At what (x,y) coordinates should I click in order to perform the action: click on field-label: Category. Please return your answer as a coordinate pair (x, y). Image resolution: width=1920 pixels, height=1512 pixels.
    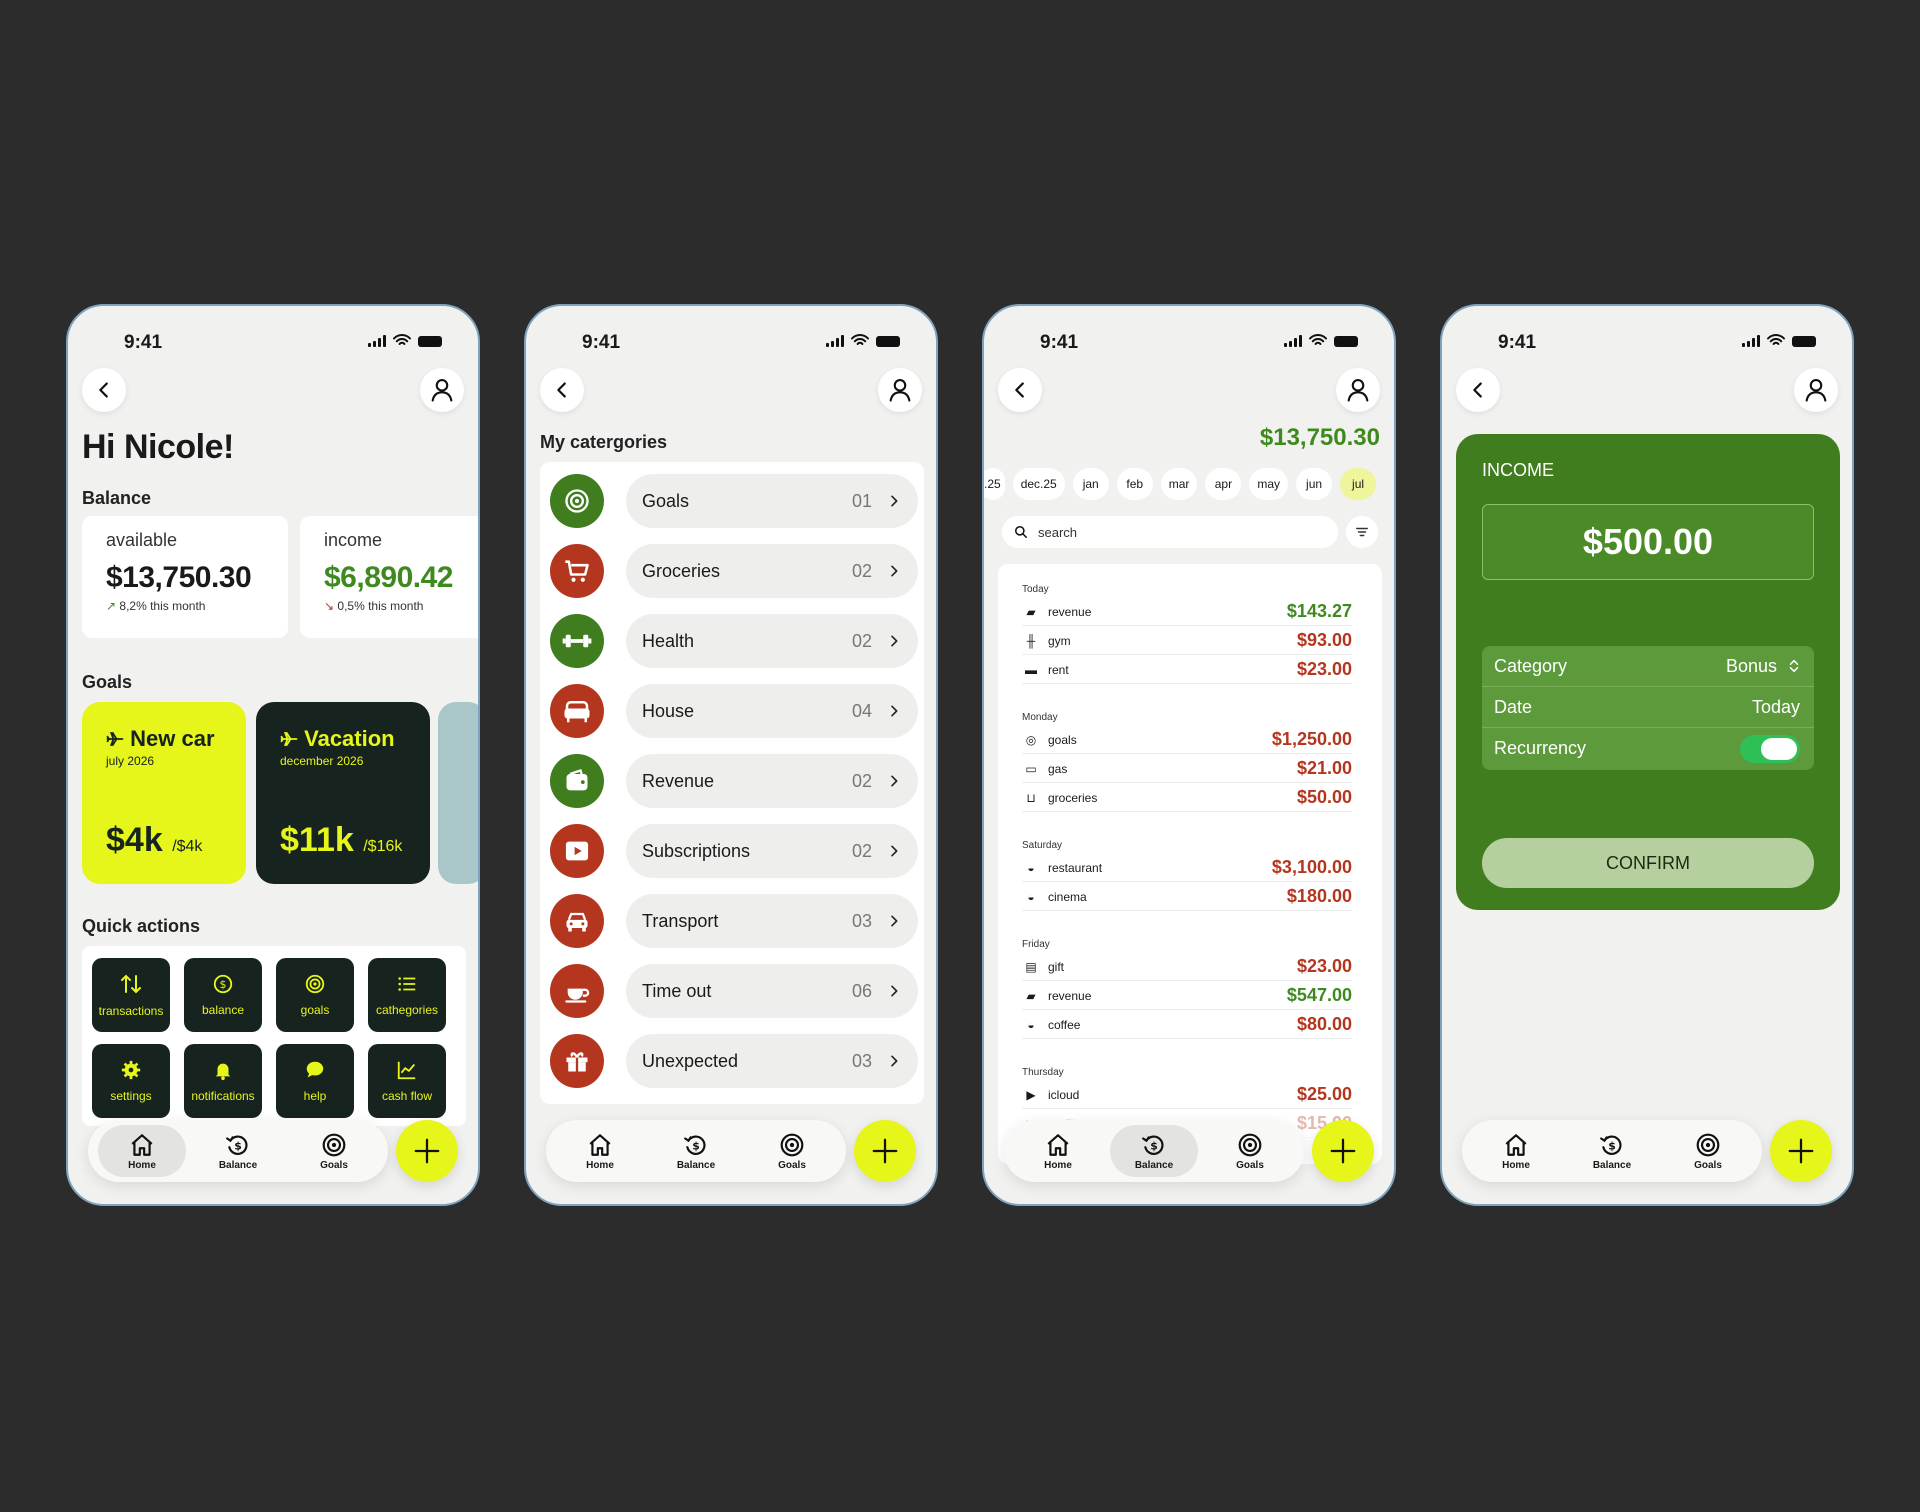
    Looking at the image, I should click on (1531, 665).